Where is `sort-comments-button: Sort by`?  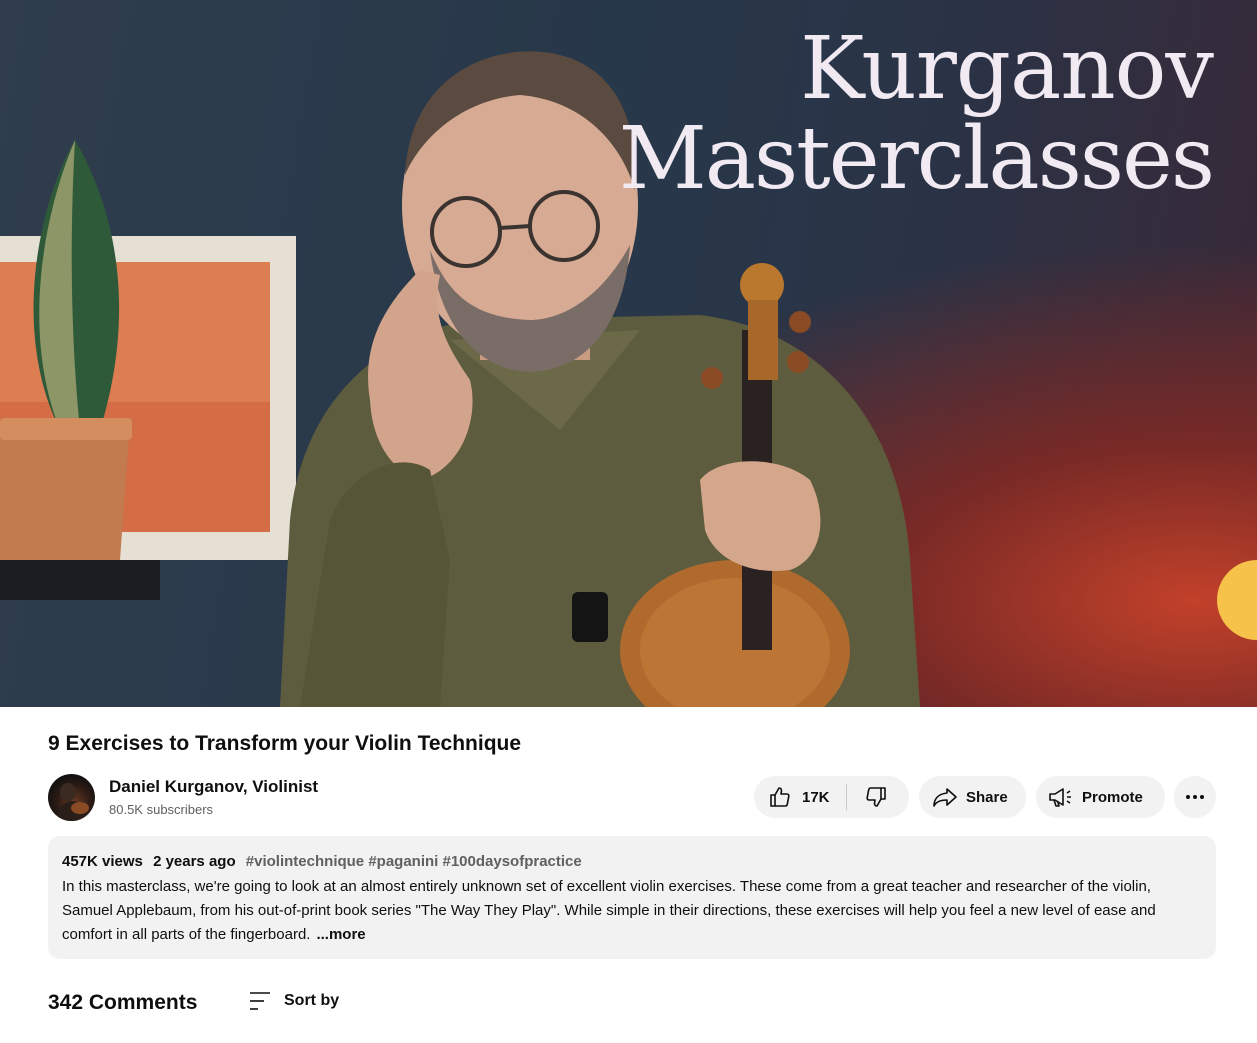
sort-comments-button: Sort by is located at coordinates (293, 1001).